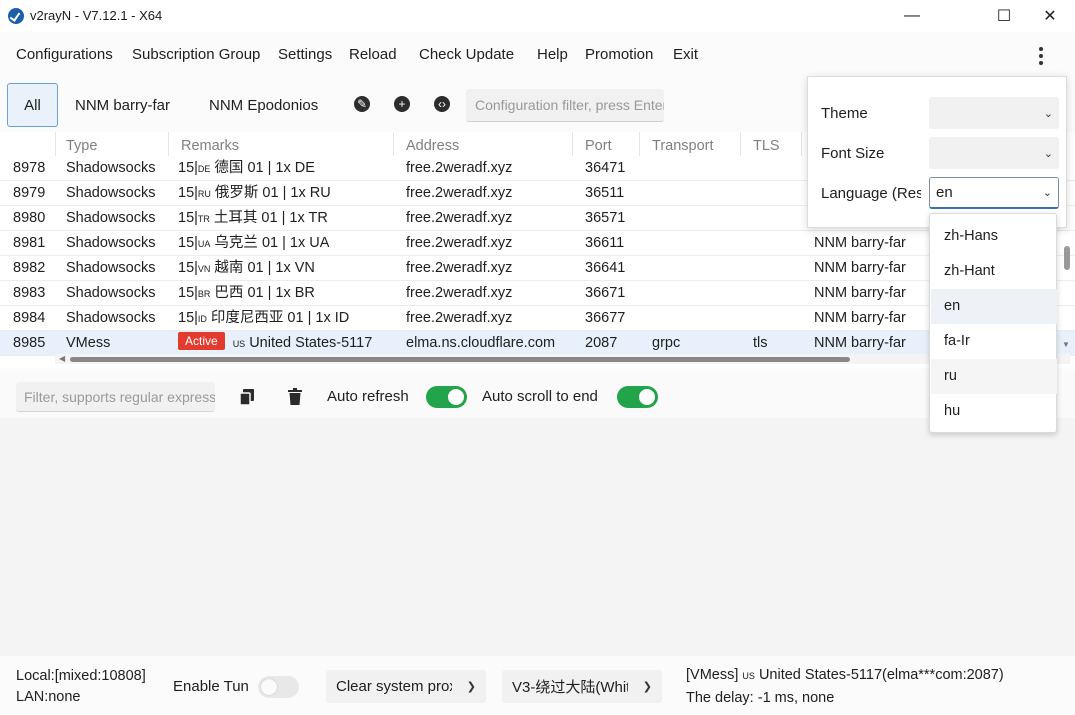 This screenshot has height=715, width=1075. I want to click on delete-icon, so click(295, 396).